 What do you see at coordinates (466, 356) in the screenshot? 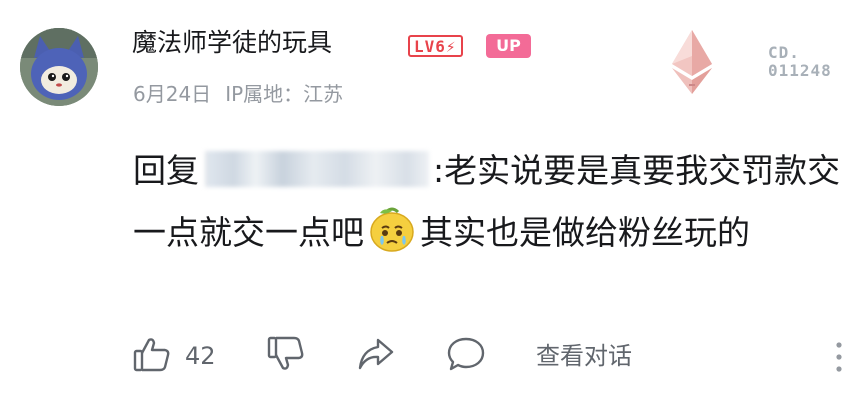
I see `comment-icon` at bounding box center [466, 356].